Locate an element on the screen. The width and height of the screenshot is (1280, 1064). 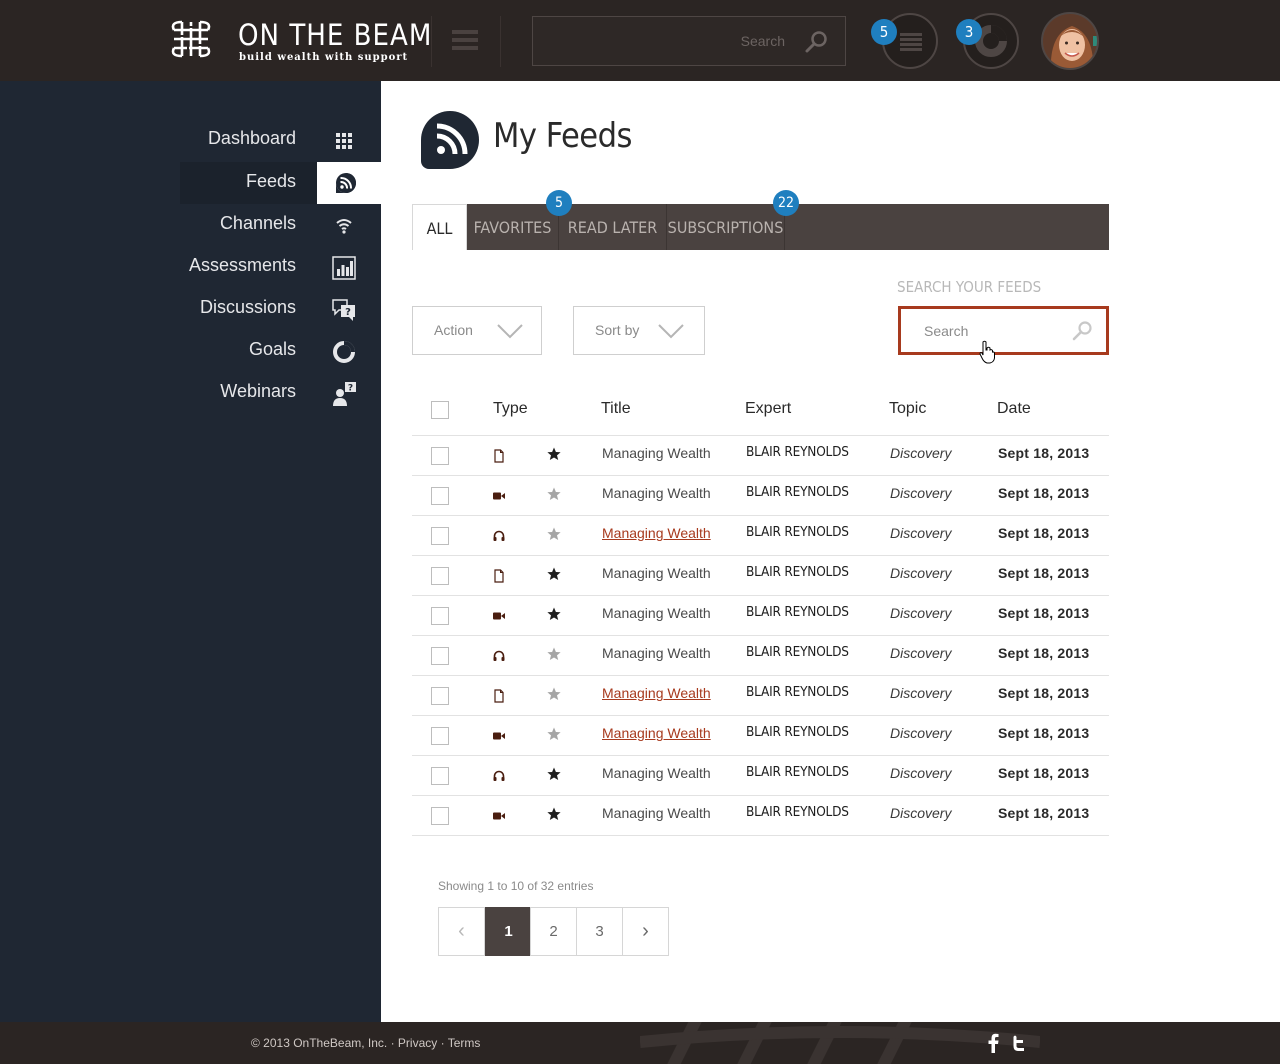
footer: © 2013 OnTheBeam, Inc. · Privacy · Terms is located at coordinates (640, 1043).